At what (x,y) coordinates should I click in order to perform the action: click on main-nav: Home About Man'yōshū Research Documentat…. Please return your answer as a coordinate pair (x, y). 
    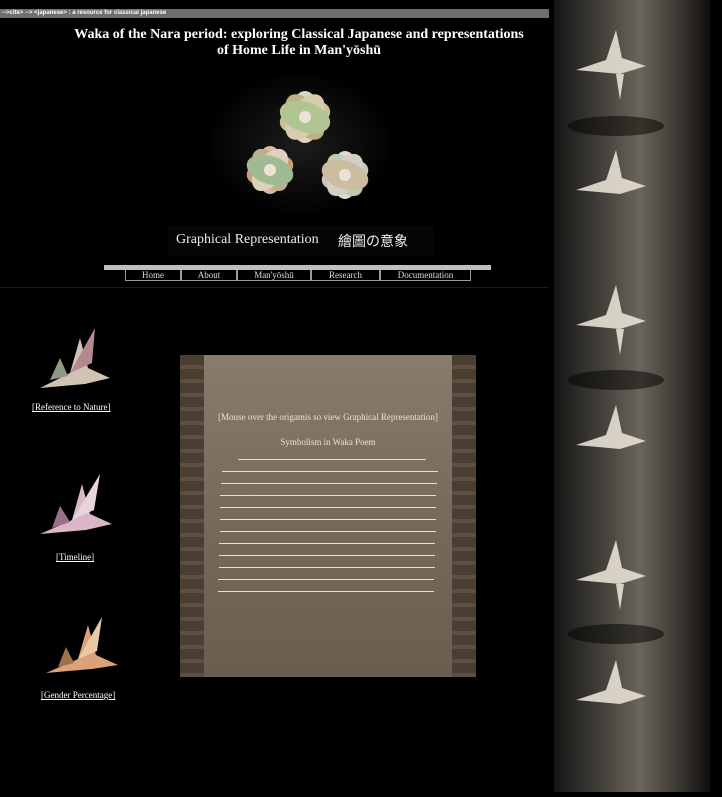
    Looking at the image, I should click on (298, 275).